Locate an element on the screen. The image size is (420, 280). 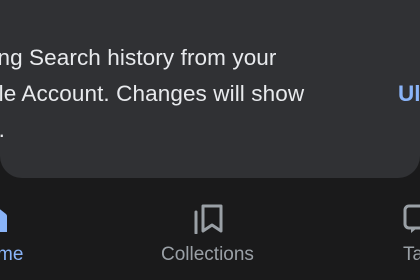
nav-label-home: me is located at coordinates (12, 254).